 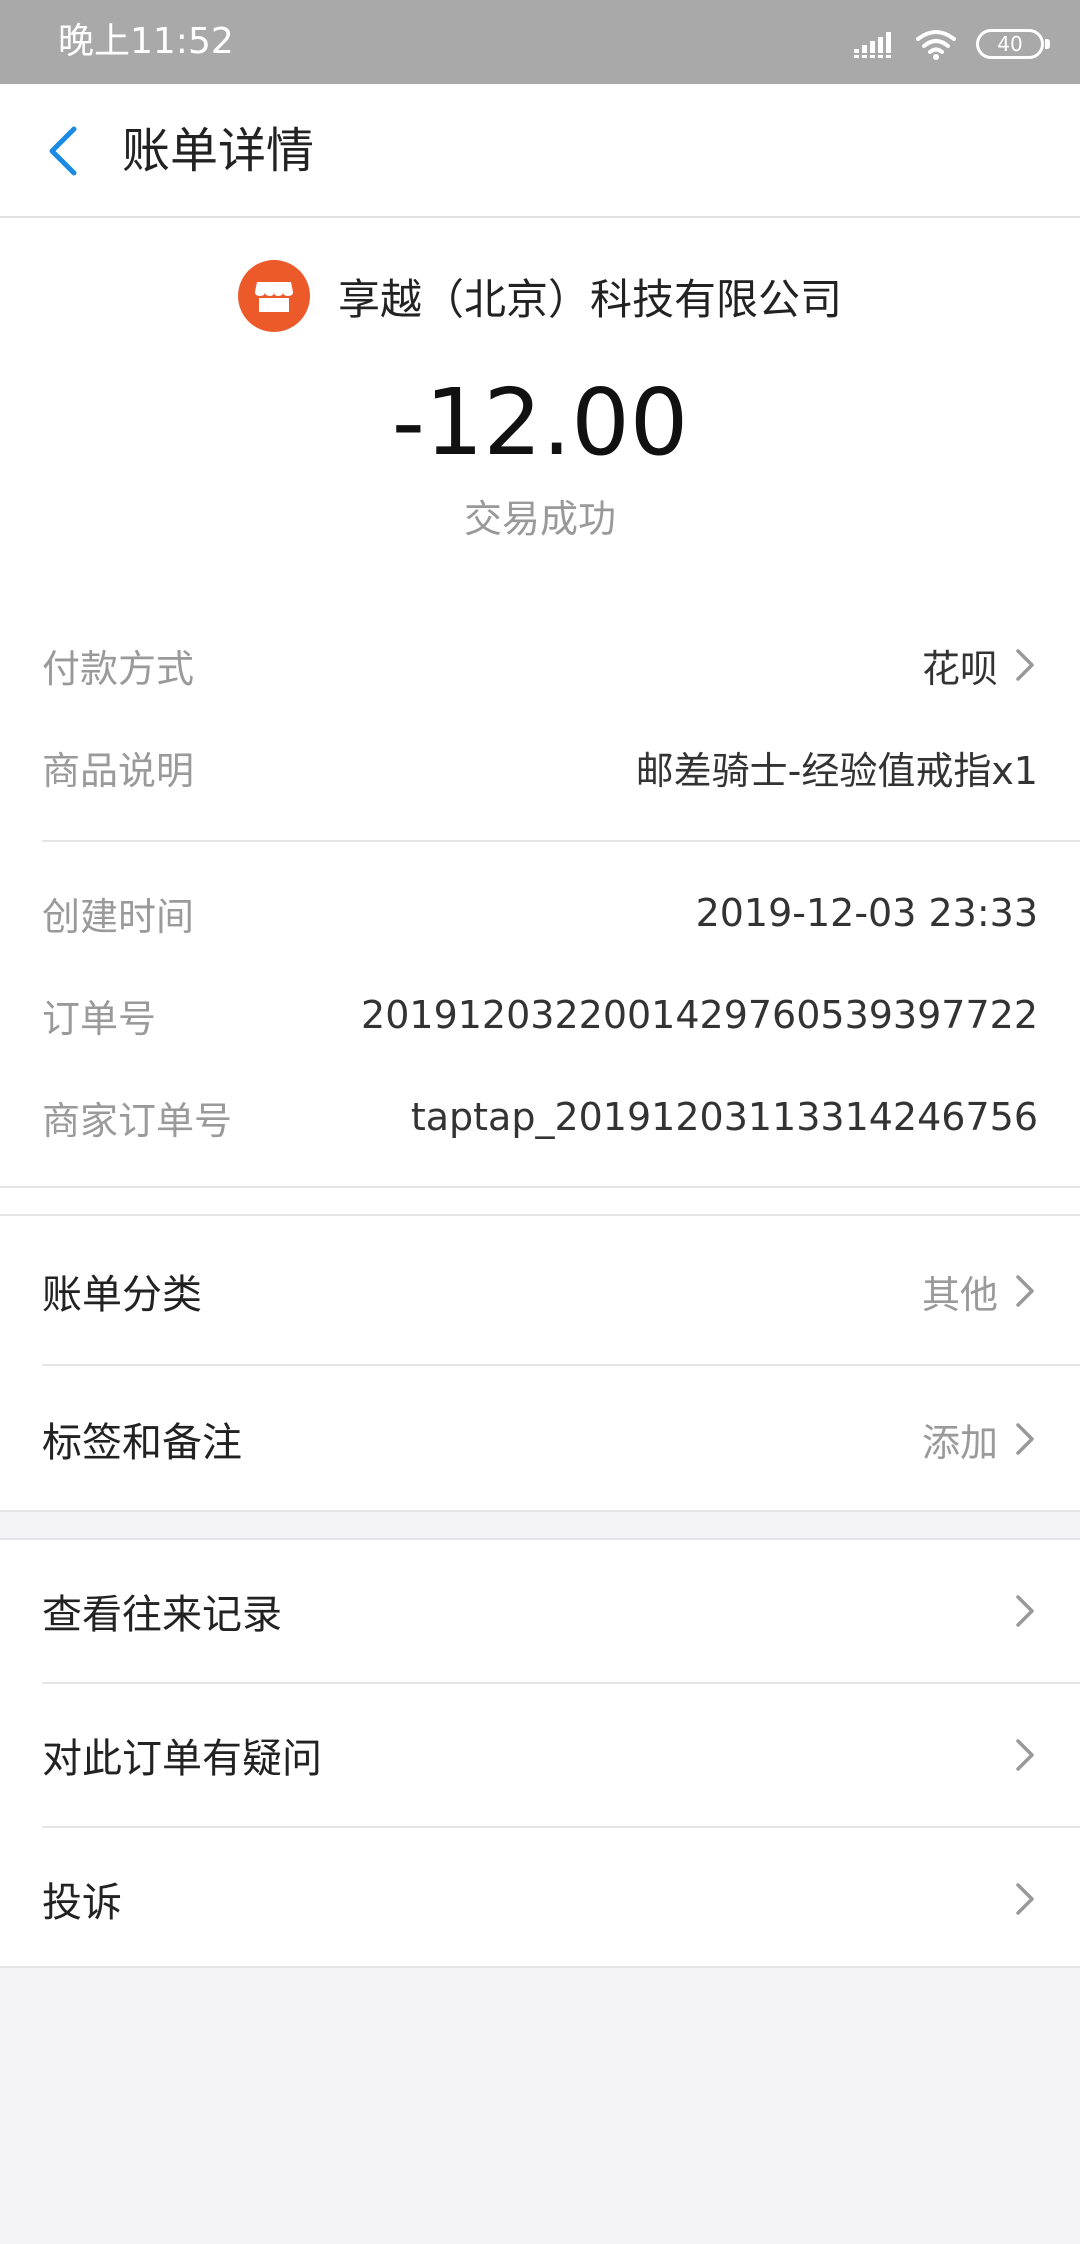 What do you see at coordinates (959, 668) in the screenshot?
I see `detail-value: 花呗` at bounding box center [959, 668].